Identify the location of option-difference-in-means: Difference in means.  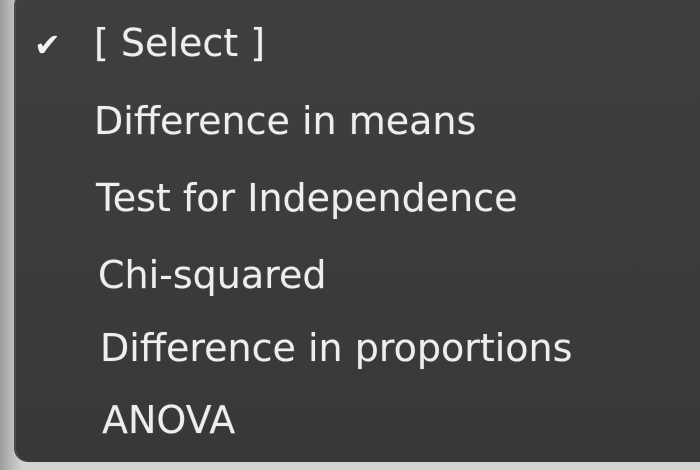
(285, 121).